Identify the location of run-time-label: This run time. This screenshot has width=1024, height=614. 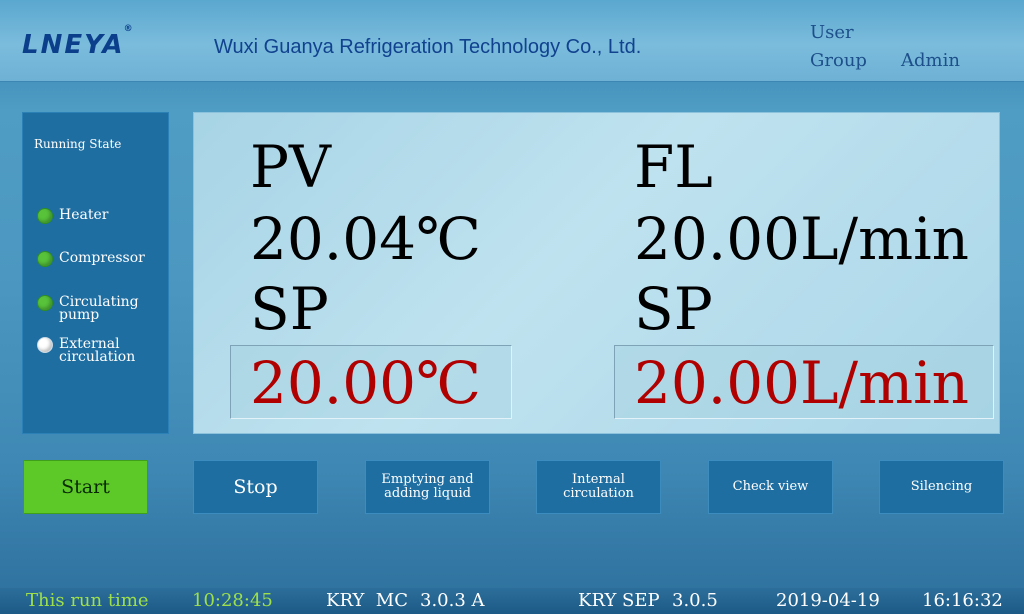
(87, 600).